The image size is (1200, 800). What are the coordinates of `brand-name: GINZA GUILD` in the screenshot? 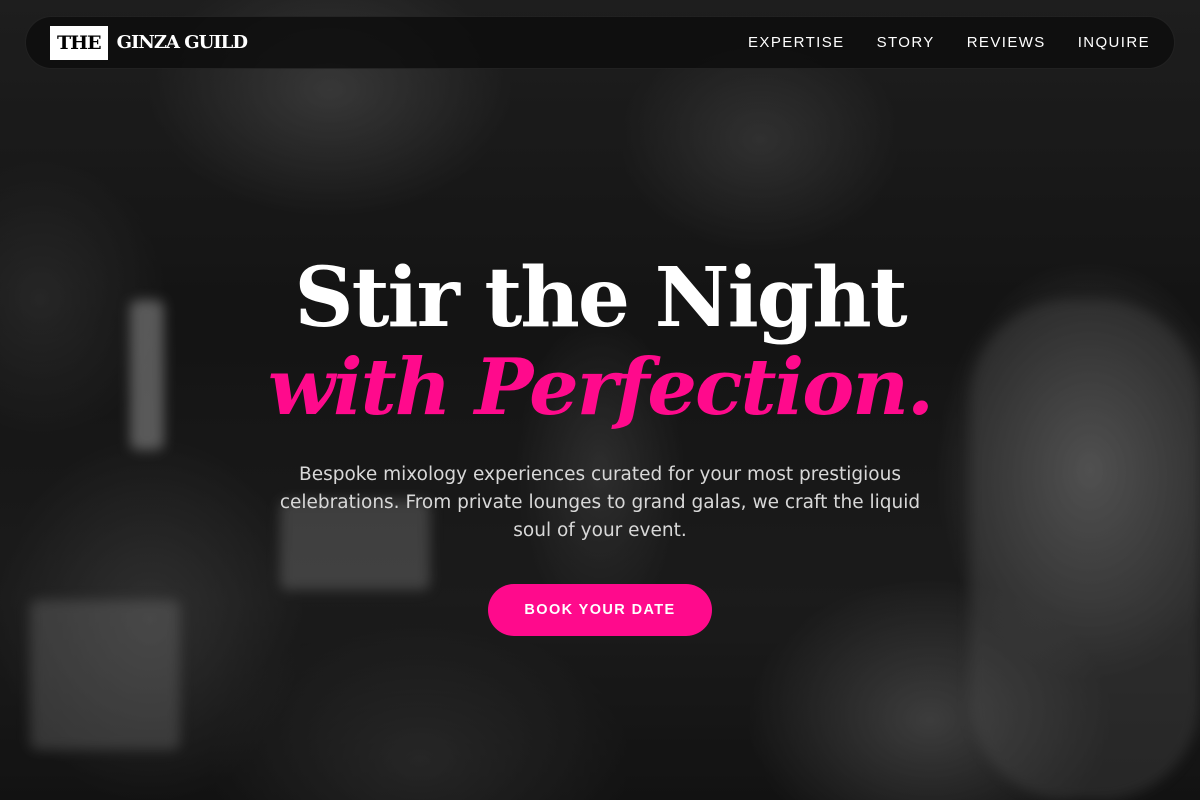 It's located at (182, 42).